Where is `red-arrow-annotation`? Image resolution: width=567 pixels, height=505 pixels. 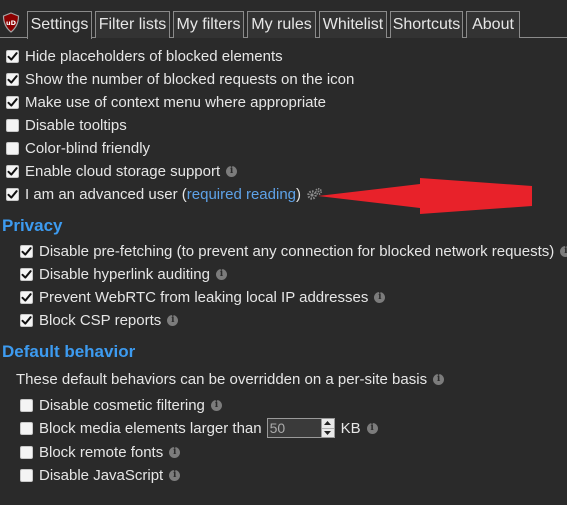 red-arrow-annotation is located at coordinates (425, 196).